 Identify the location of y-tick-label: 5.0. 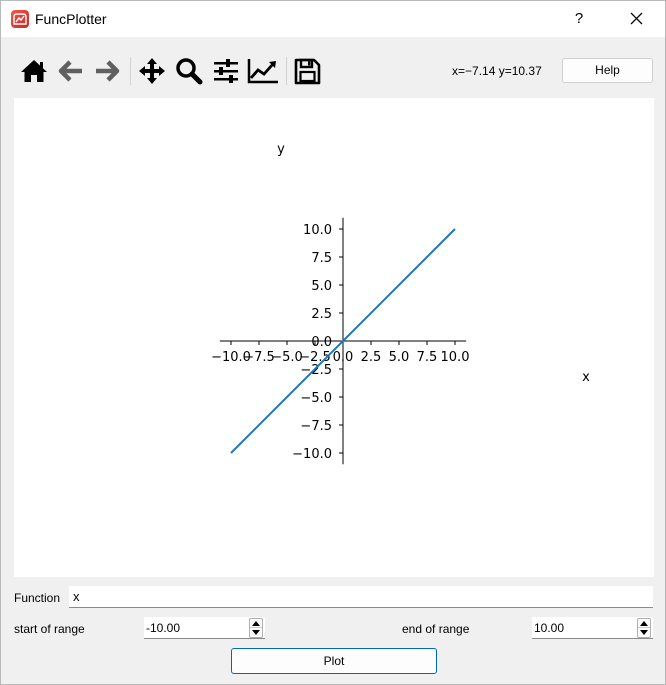
(321, 286).